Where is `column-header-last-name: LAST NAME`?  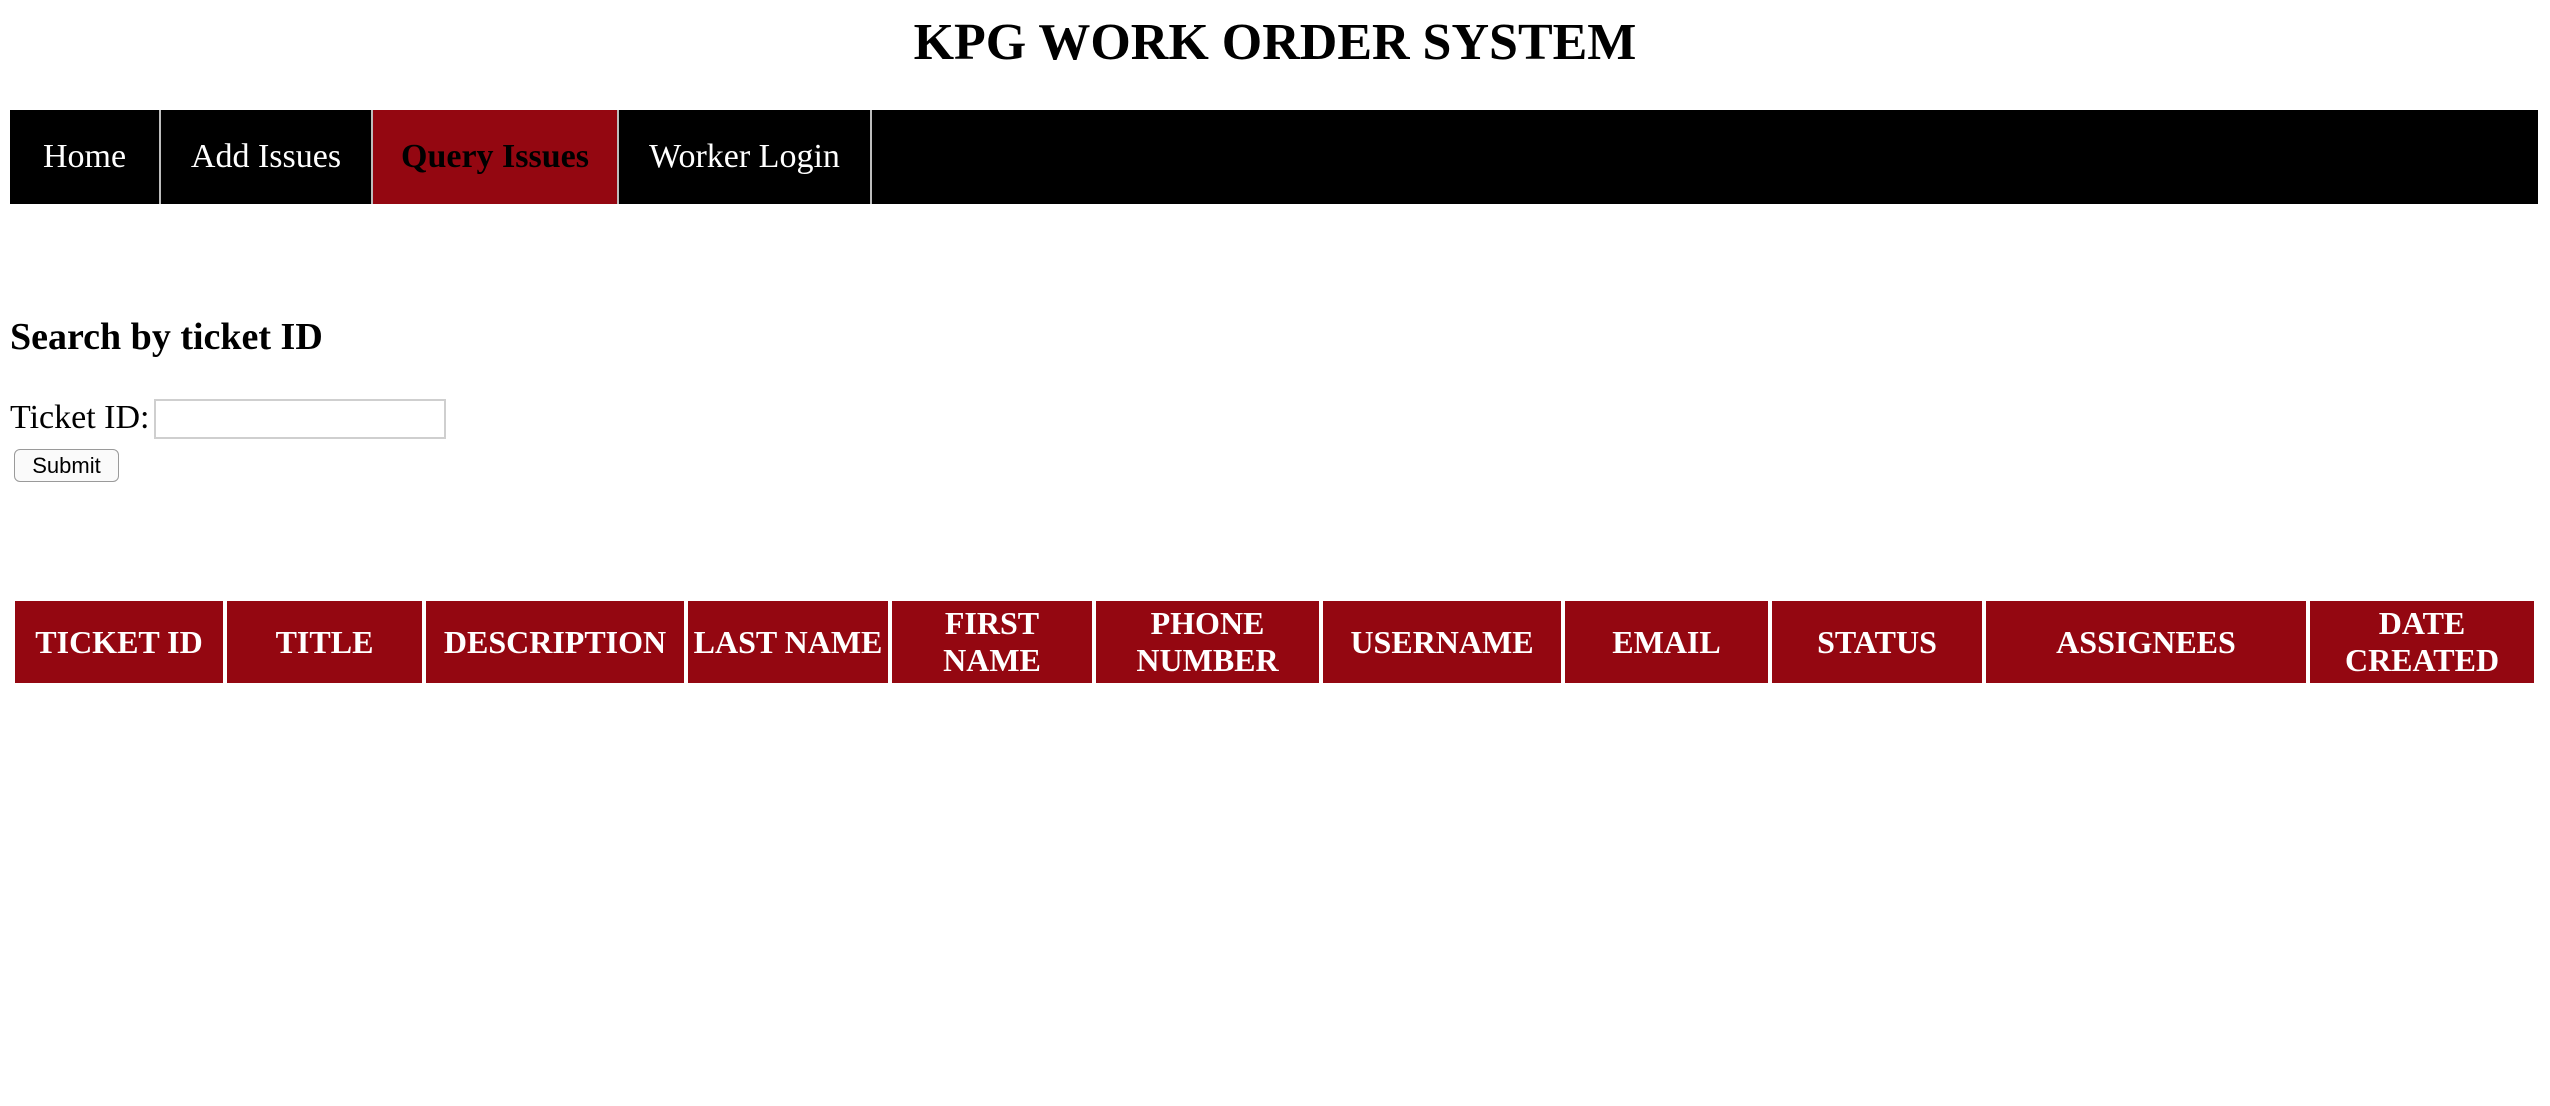
column-header-last-name: LAST NAME is located at coordinates (788, 642).